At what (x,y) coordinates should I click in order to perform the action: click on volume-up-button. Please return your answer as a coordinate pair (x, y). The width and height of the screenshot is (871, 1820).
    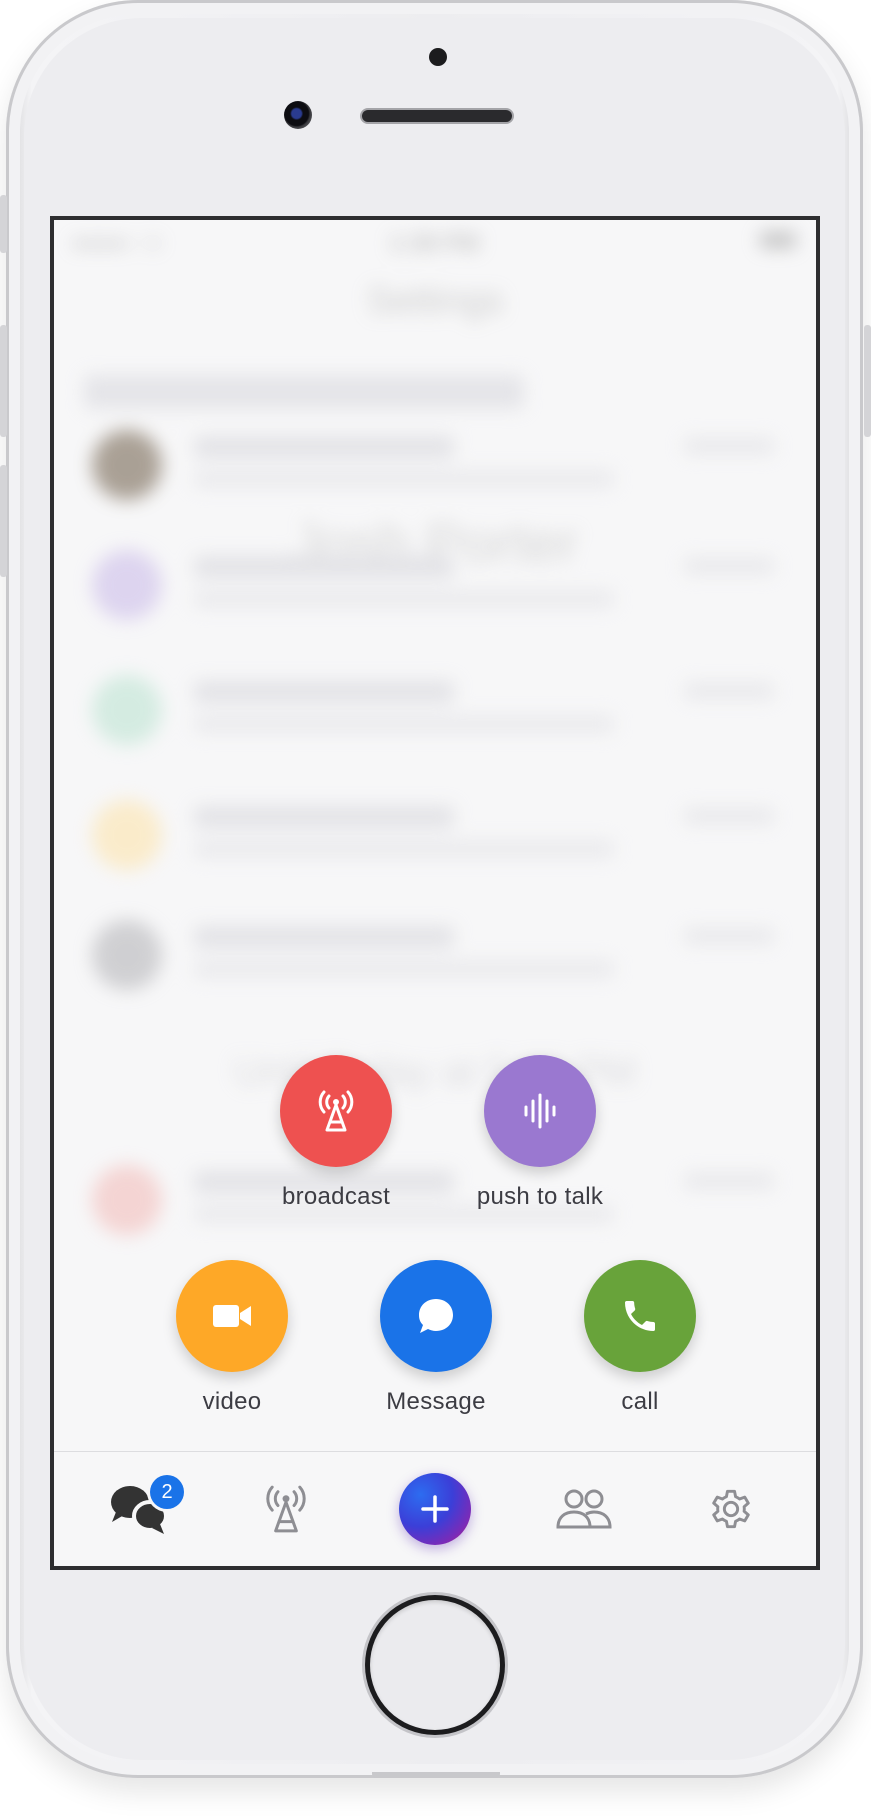
    Looking at the image, I should click on (3, 381).